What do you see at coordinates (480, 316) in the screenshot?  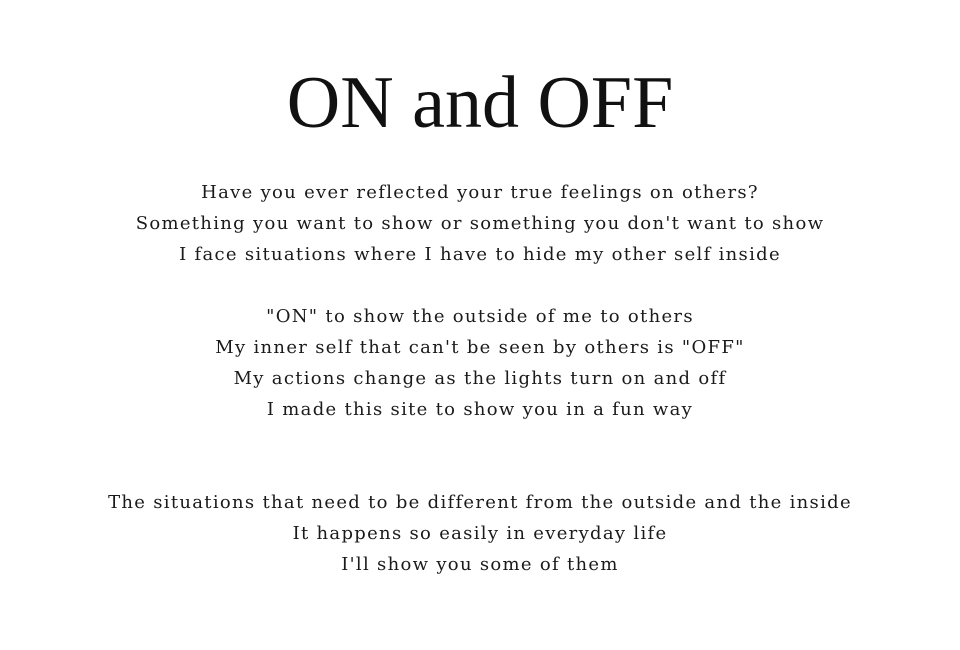 I see `stanza-2-line-1: "ON" to show the outside of me to others` at bounding box center [480, 316].